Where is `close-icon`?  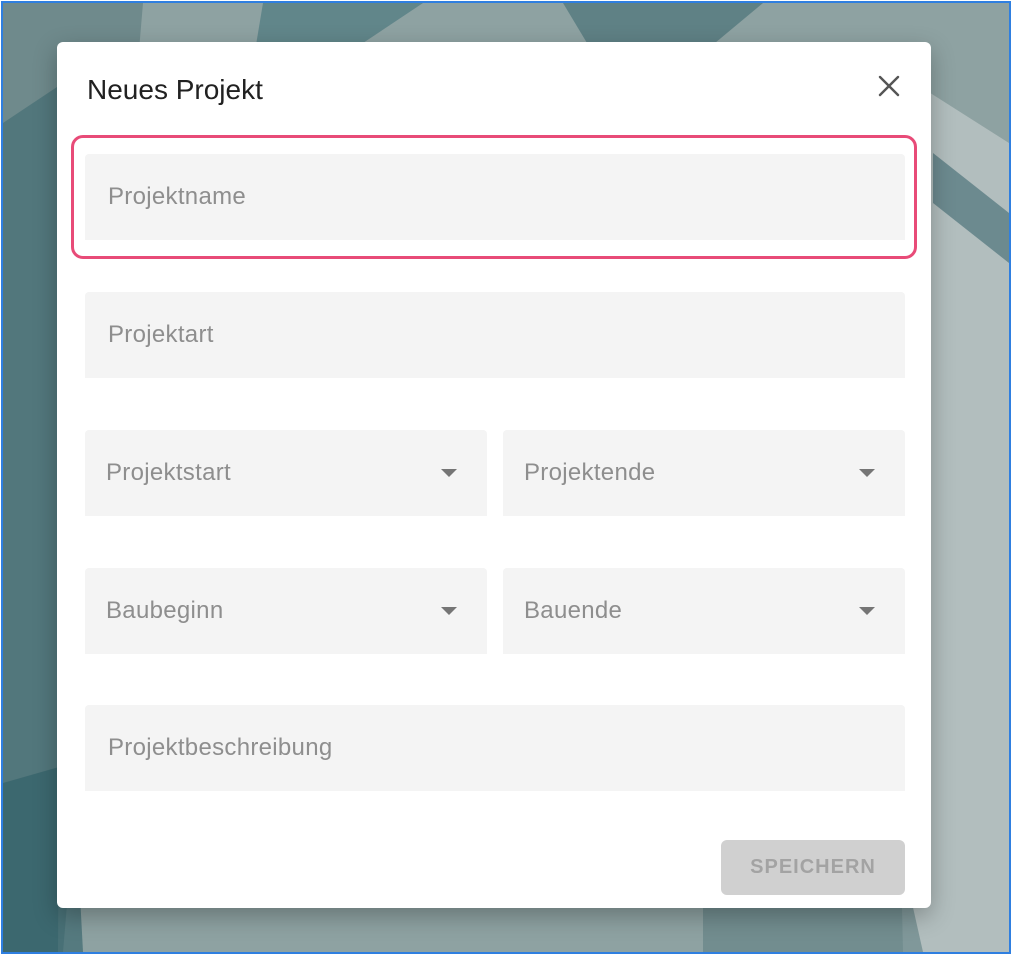
close-icon is located at coordinates (889, 86).